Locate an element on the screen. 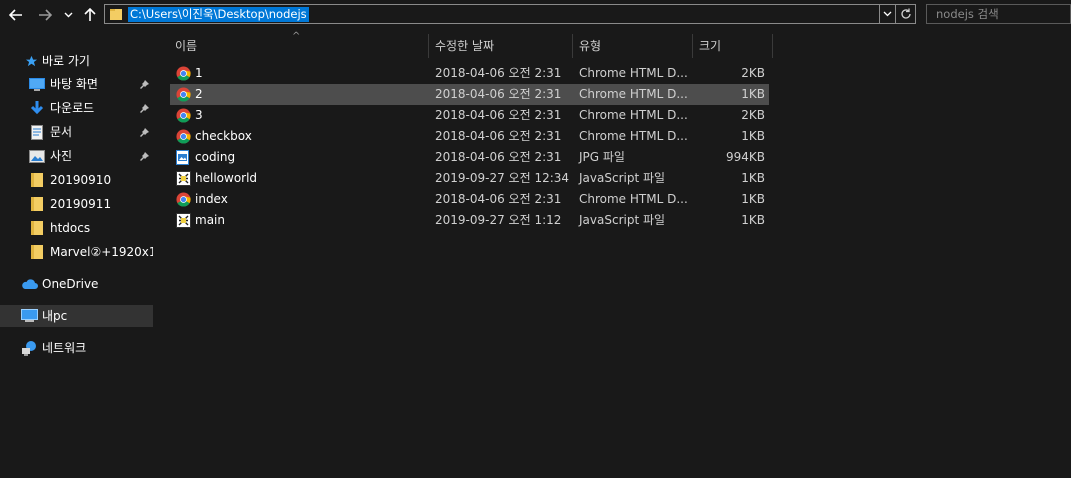 The width and height of the screenshot is (1071, 478). address-bar: C:\Users\이진욱\Desktop\nodejs is located at coordinates (492, 14).